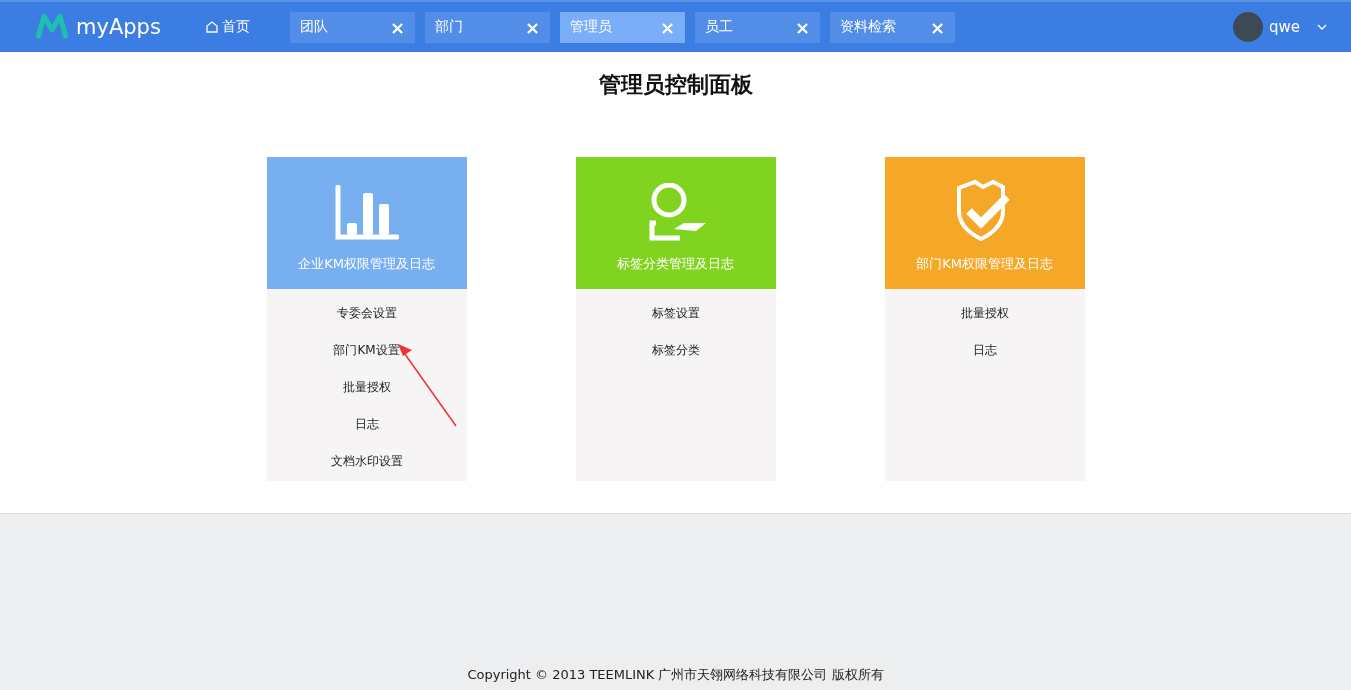  What do you see at coordinates (591, 27) in the screenshot?
I see `tab-label: 管理员` at bounding box center [591, 27].